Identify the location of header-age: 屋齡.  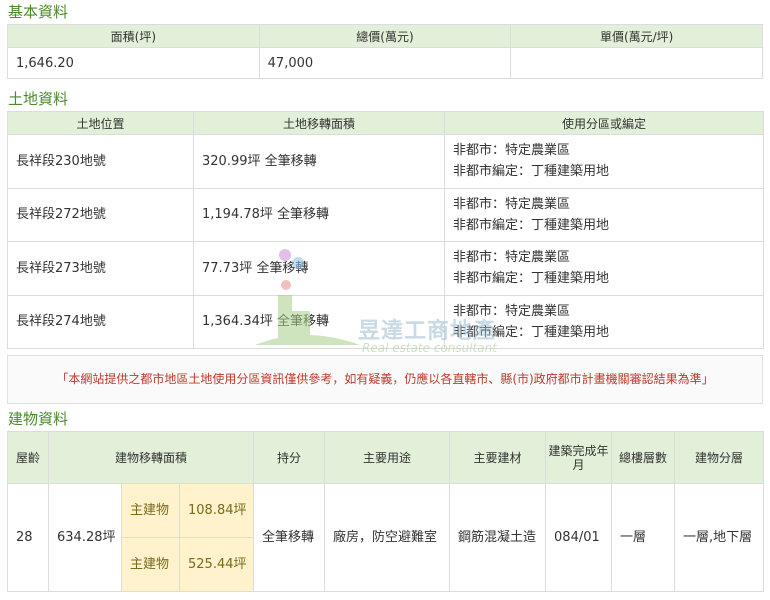
(28, 457).